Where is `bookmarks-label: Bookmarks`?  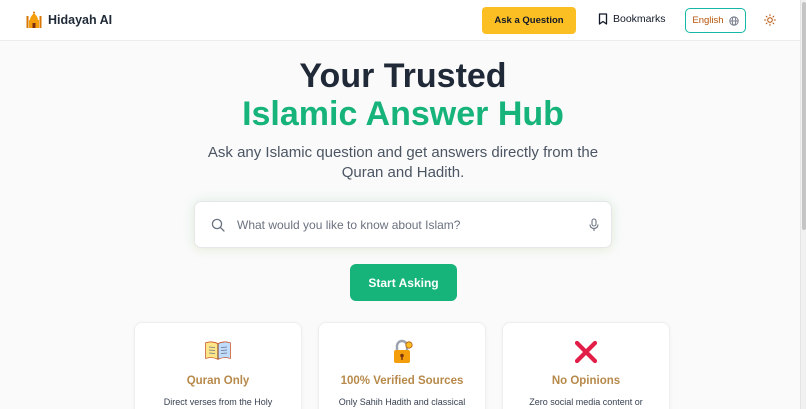
bookmarks-label: Bookmarks is located at coordinates (639, 19).